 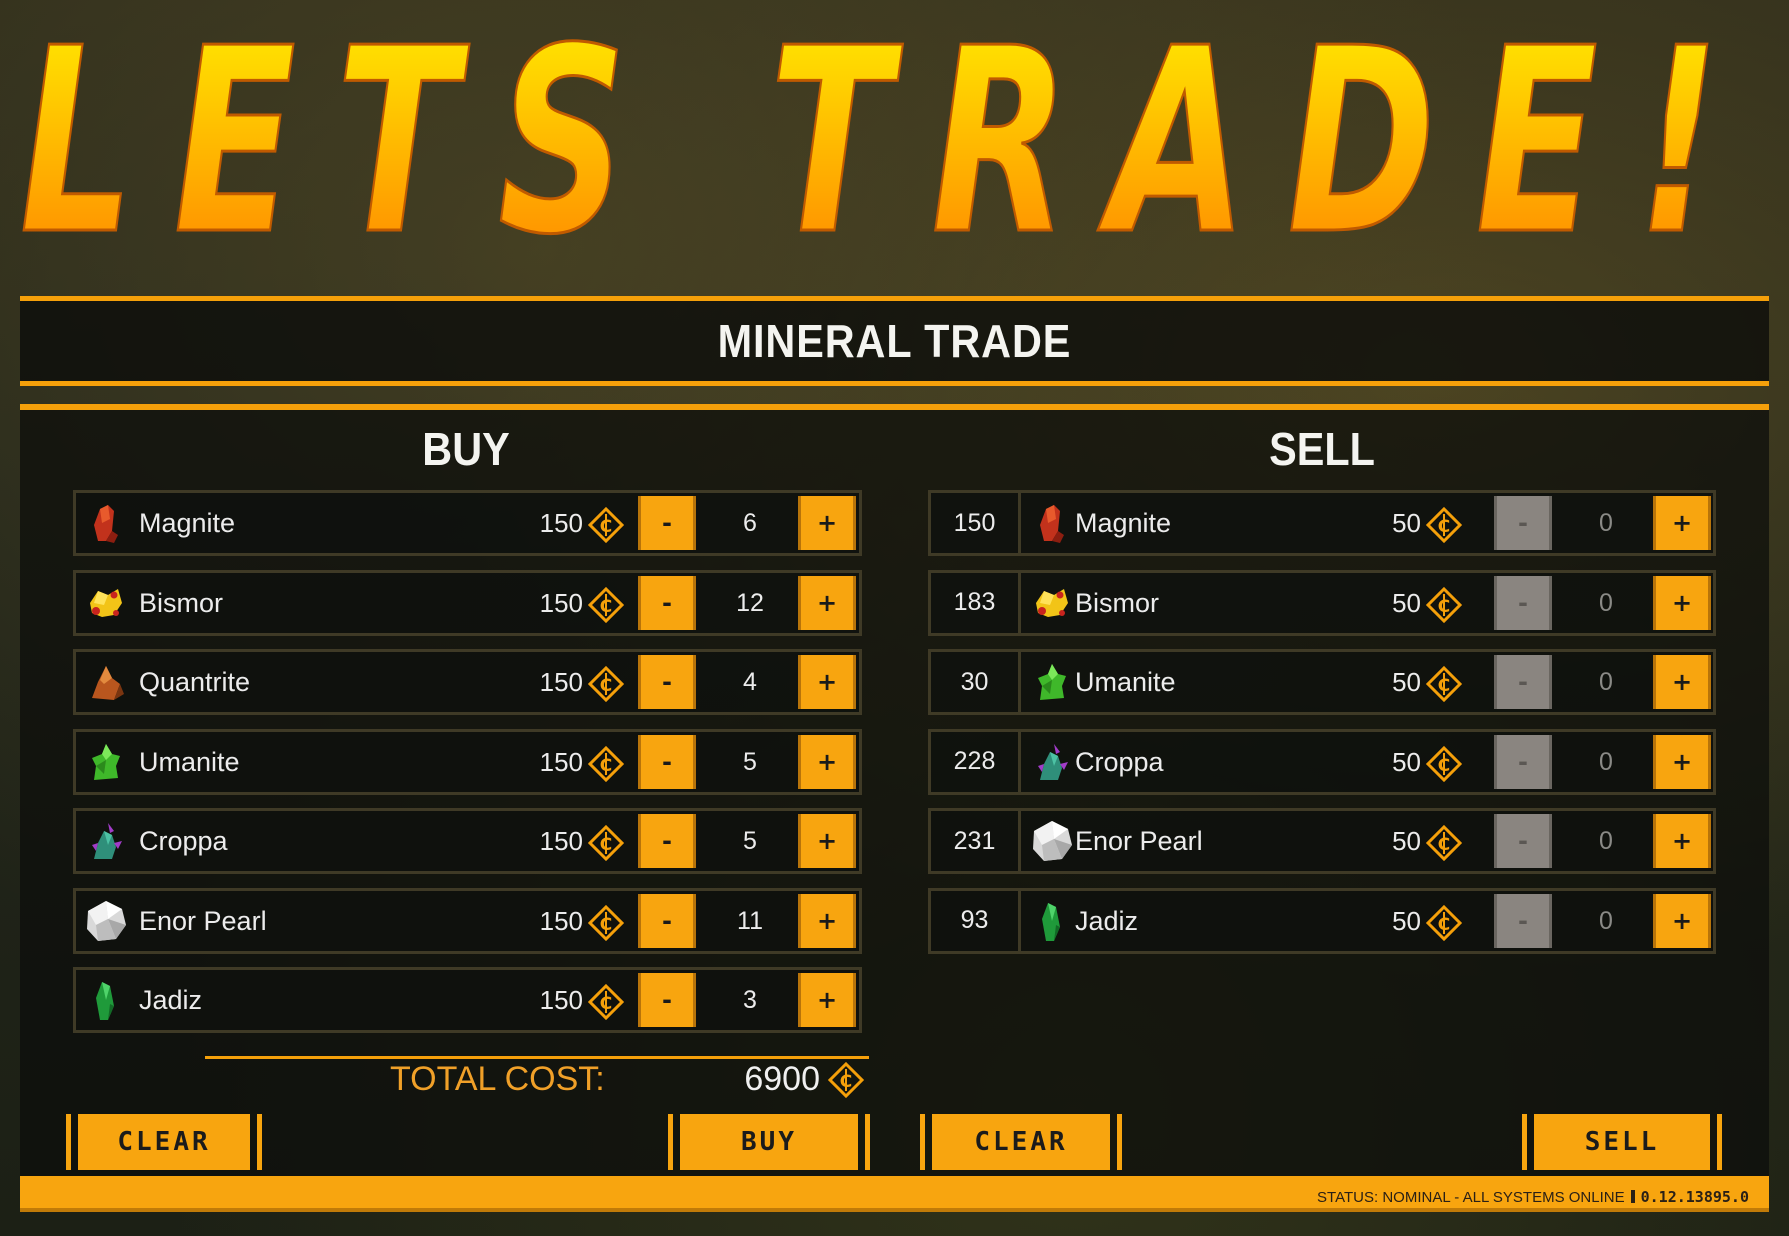 I want to click on quantity-value: 5, so click(x=750, y=761).